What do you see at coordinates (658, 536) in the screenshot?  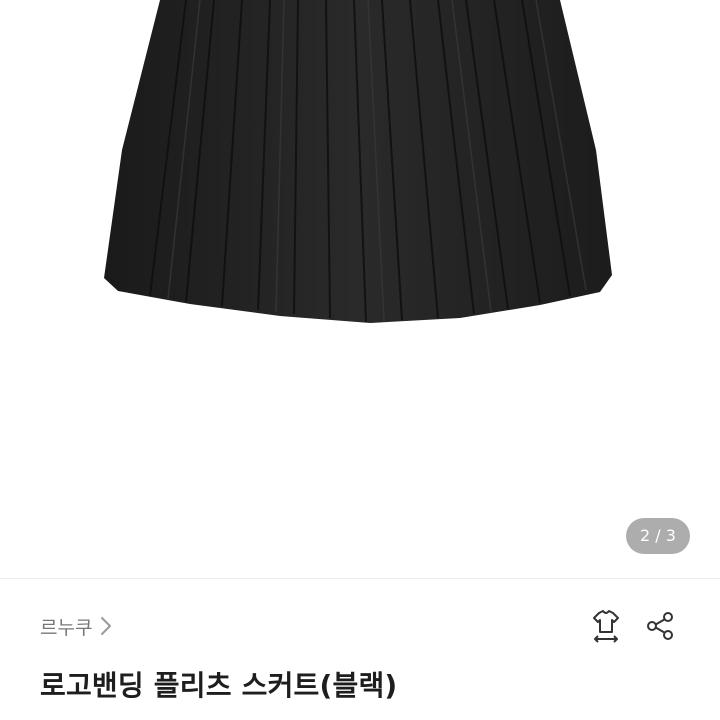 I see `image-page-counter: 2 / 3` at bounding box center [658, 536].